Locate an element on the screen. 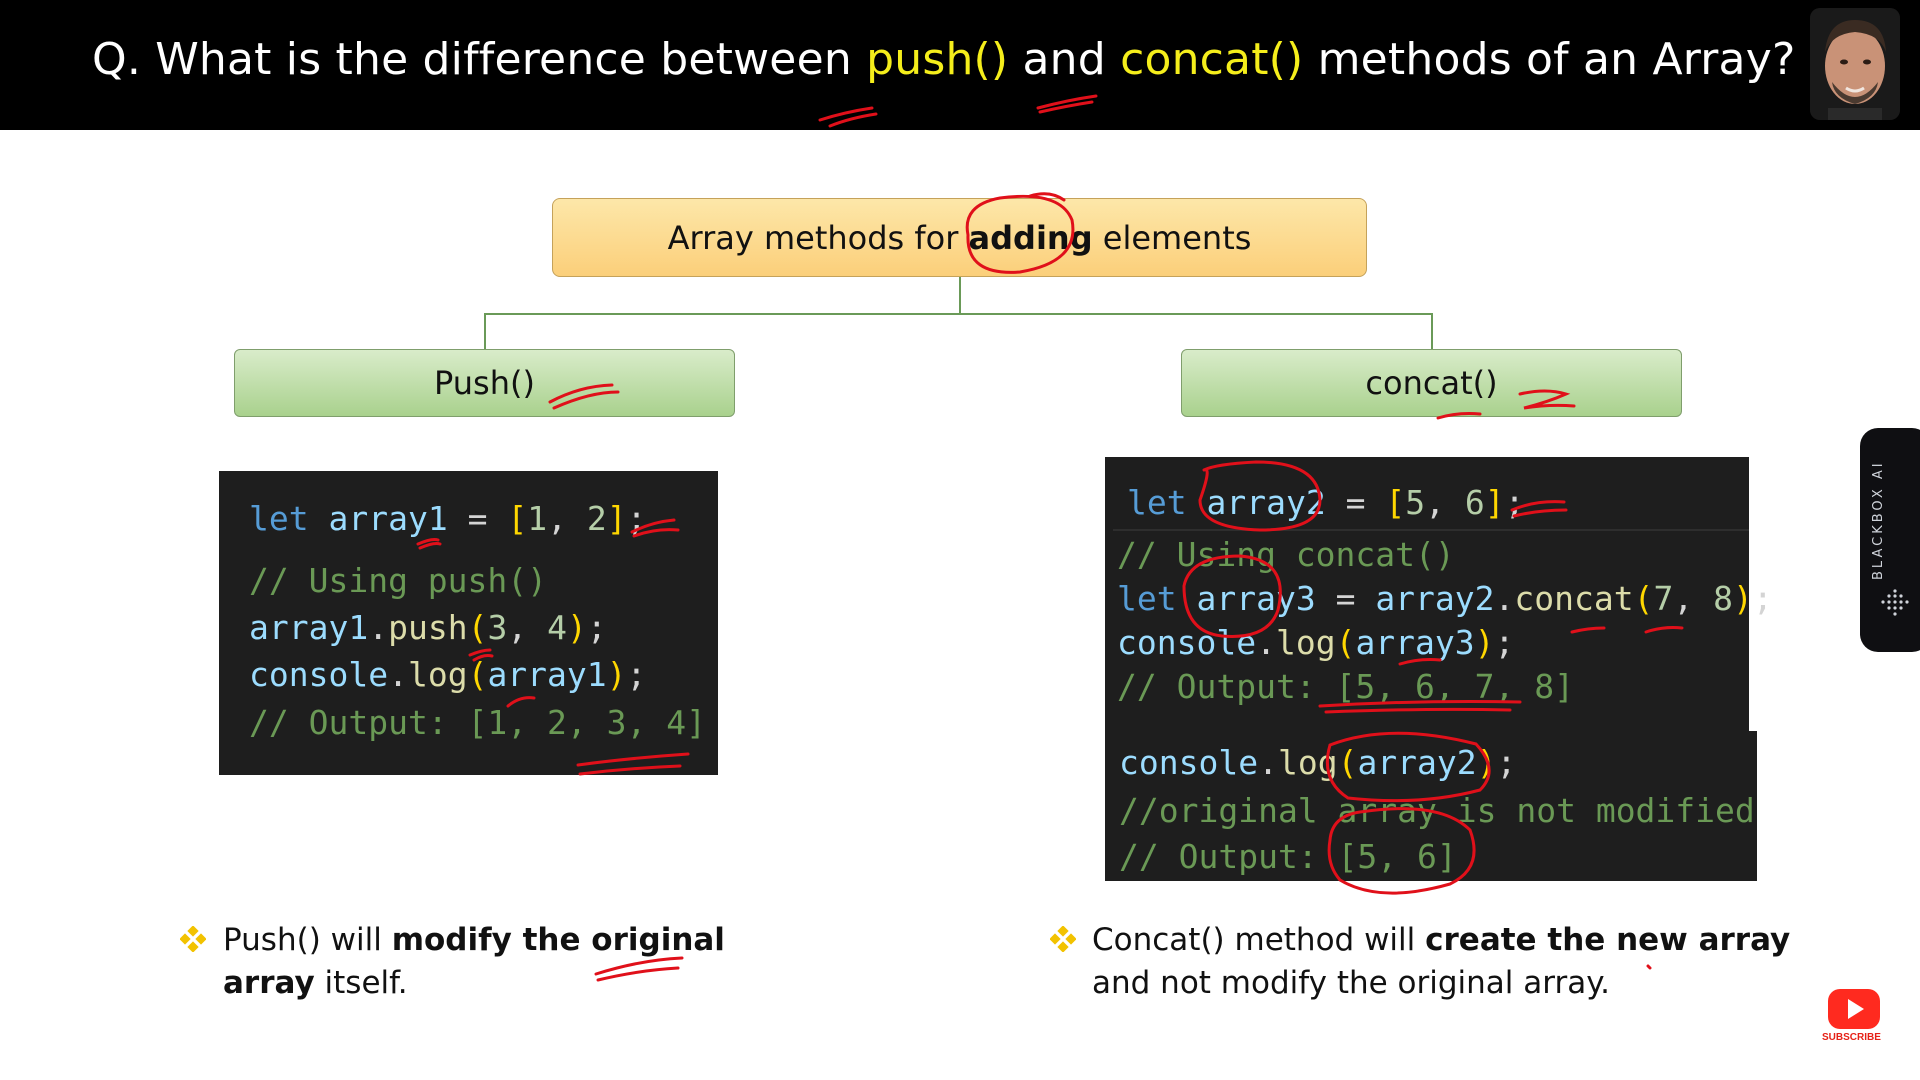 This screenshot has width=1920, height=1080. question-prefix: Q. What is the difference between is located at coordinates (479, 59).